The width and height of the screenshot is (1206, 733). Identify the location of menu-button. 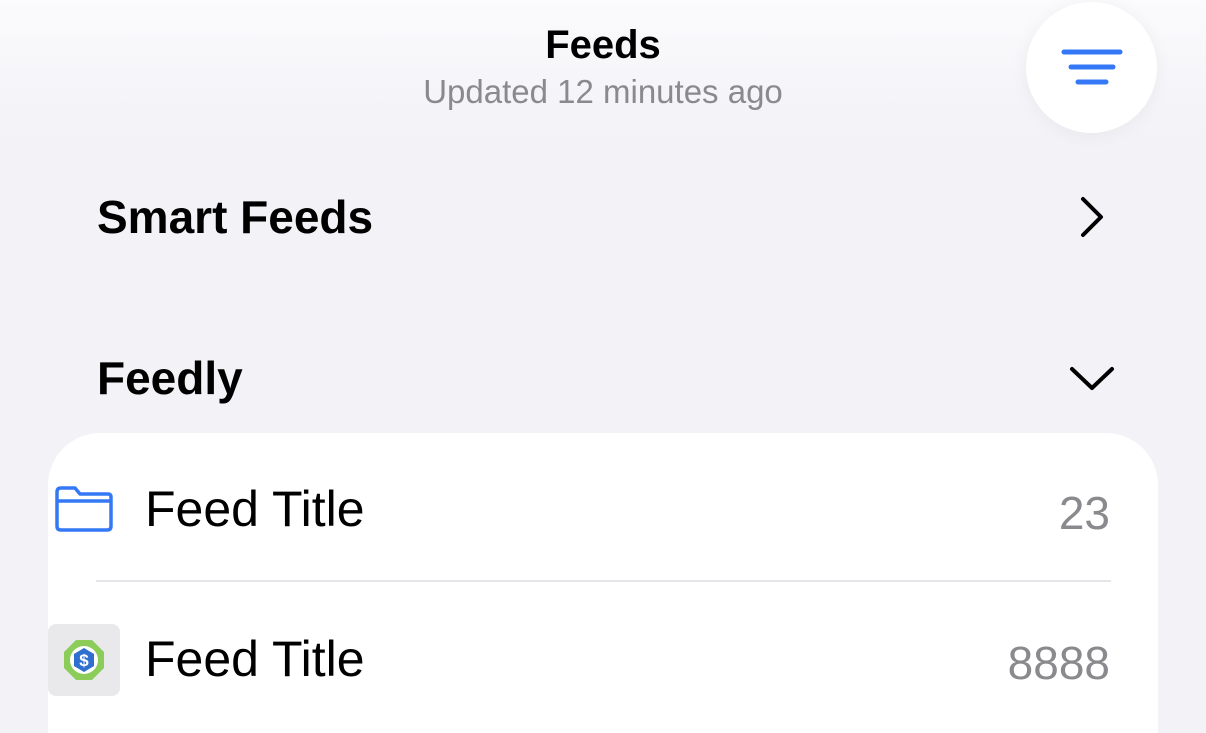
(1091, 67).